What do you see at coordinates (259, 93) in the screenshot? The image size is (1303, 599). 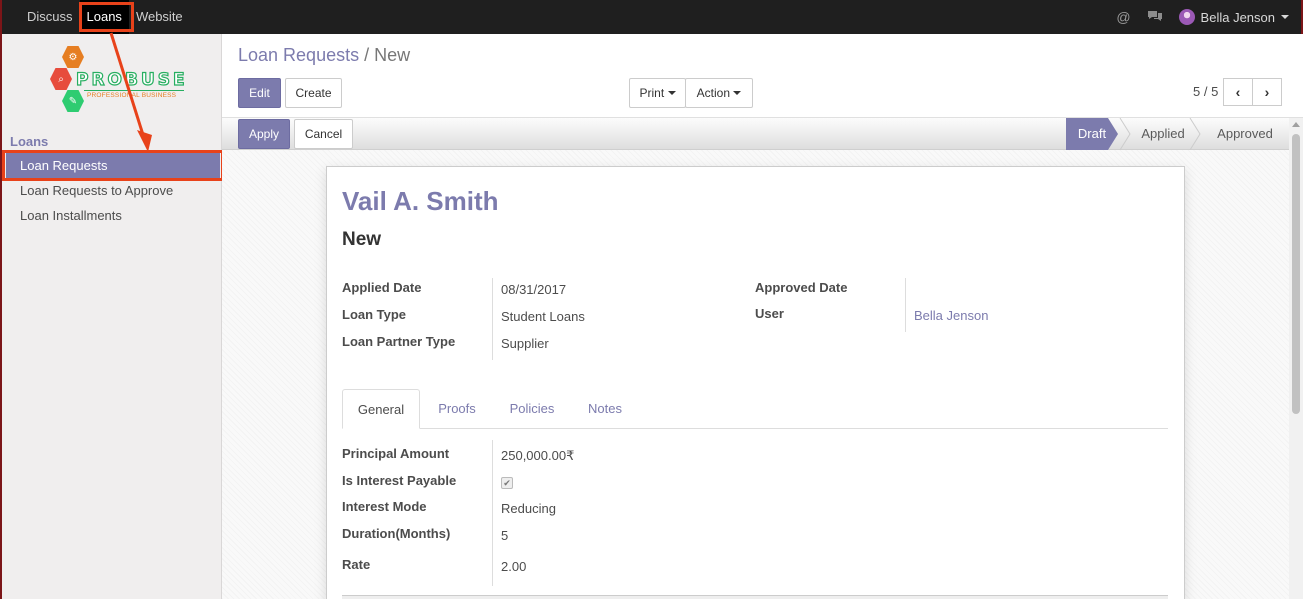 I see `edit-button: Edit` at bounding box center [259, 93].